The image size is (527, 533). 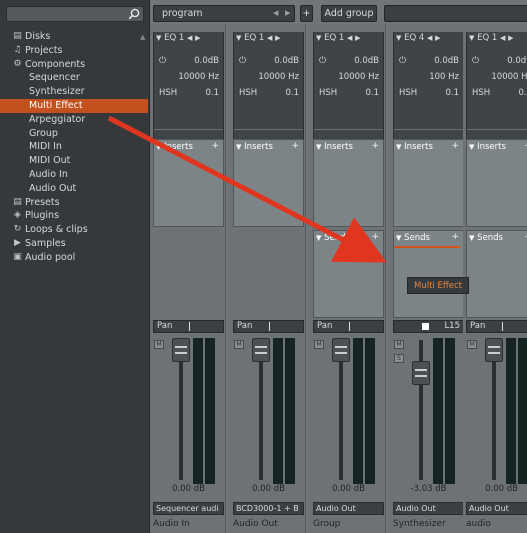 What do you see at coordinates (171, 524) in the screenshot?
I see `channel-name: Audio In` at bounding box center [171, 524].